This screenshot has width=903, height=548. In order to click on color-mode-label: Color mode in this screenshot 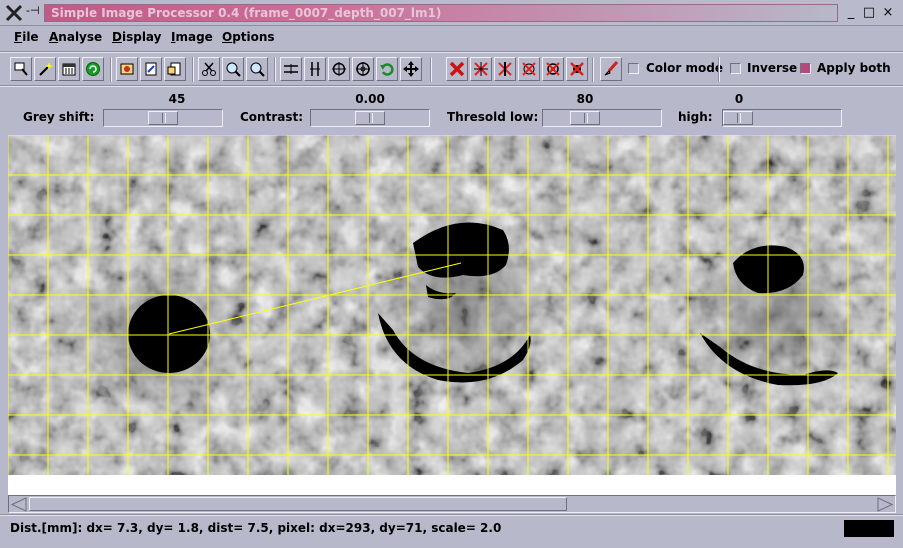, I will do `click(684, 68)`.